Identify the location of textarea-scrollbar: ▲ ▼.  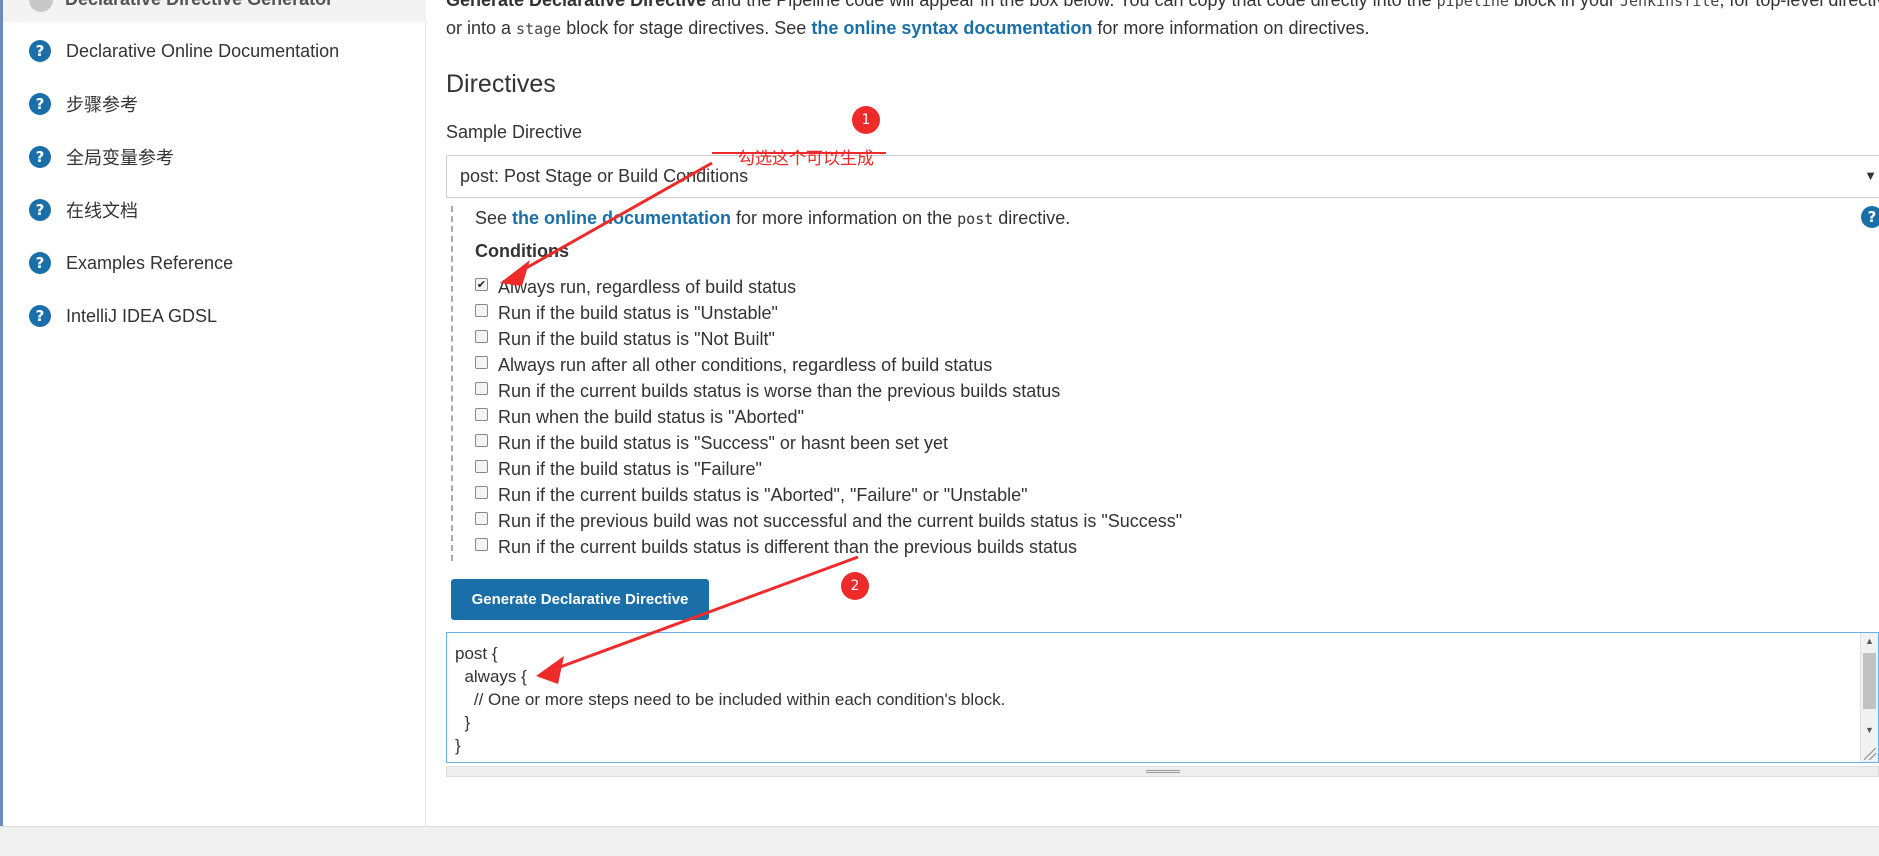
(1869, 697).